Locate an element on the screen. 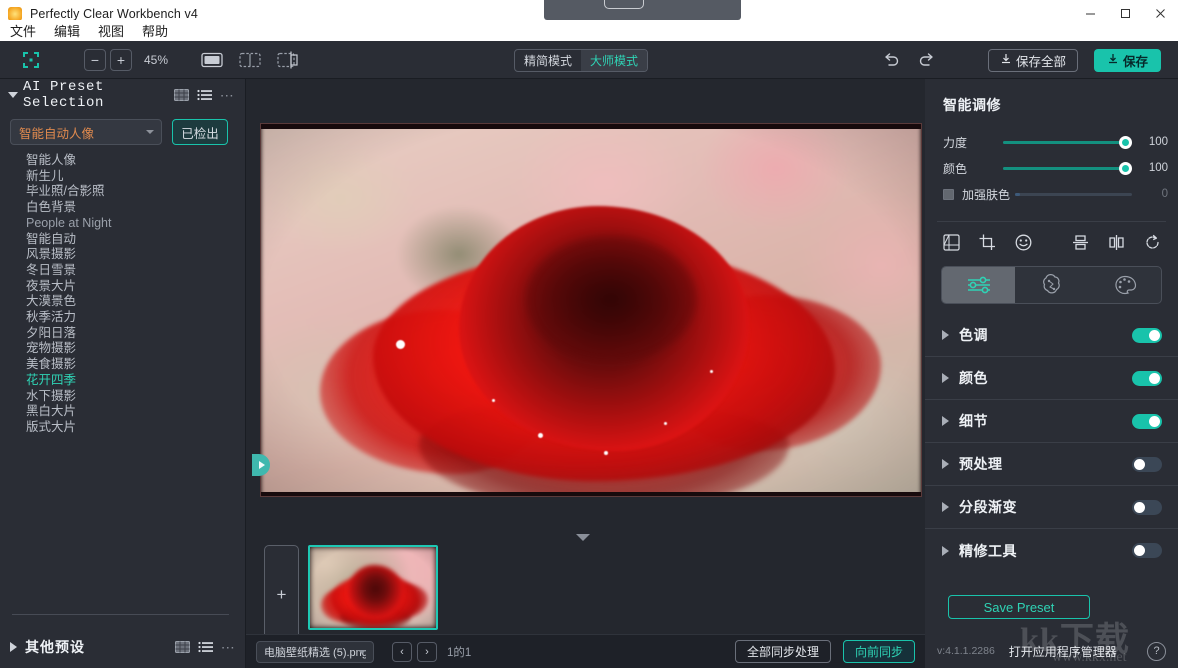  add-image-button: + is located at coordinates (281, 594).